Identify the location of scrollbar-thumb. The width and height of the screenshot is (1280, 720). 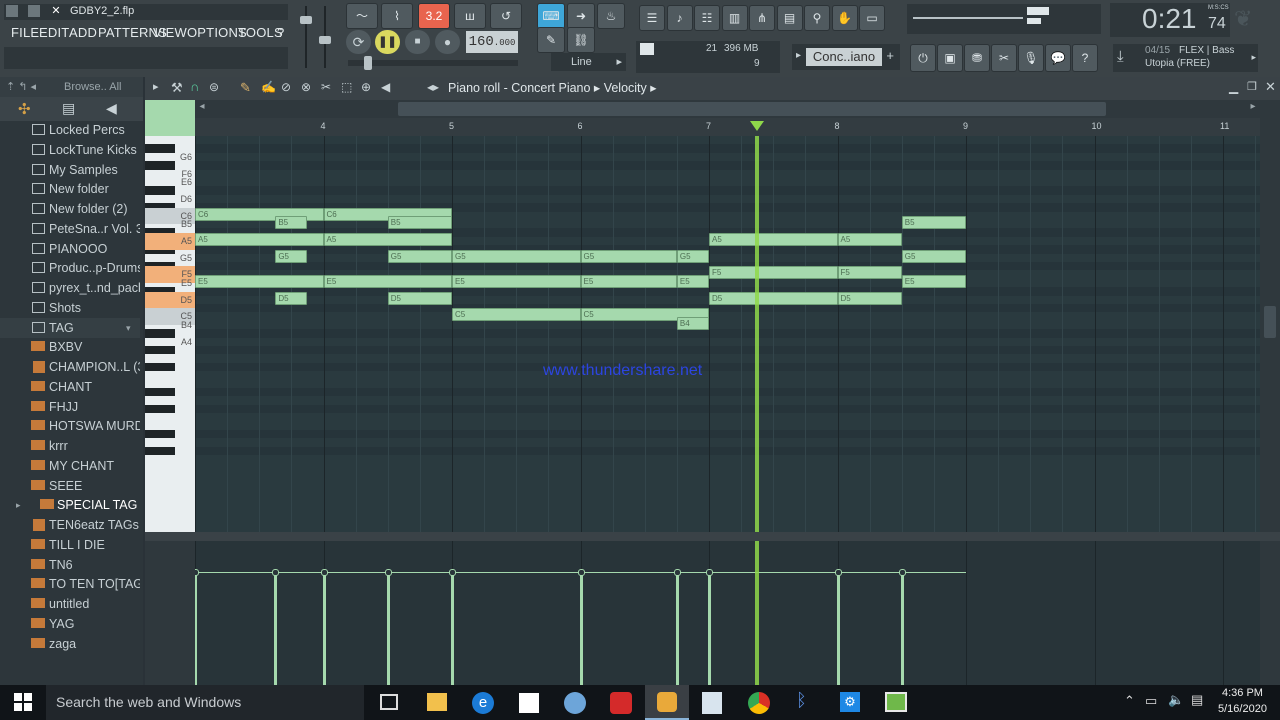
(752, 109).